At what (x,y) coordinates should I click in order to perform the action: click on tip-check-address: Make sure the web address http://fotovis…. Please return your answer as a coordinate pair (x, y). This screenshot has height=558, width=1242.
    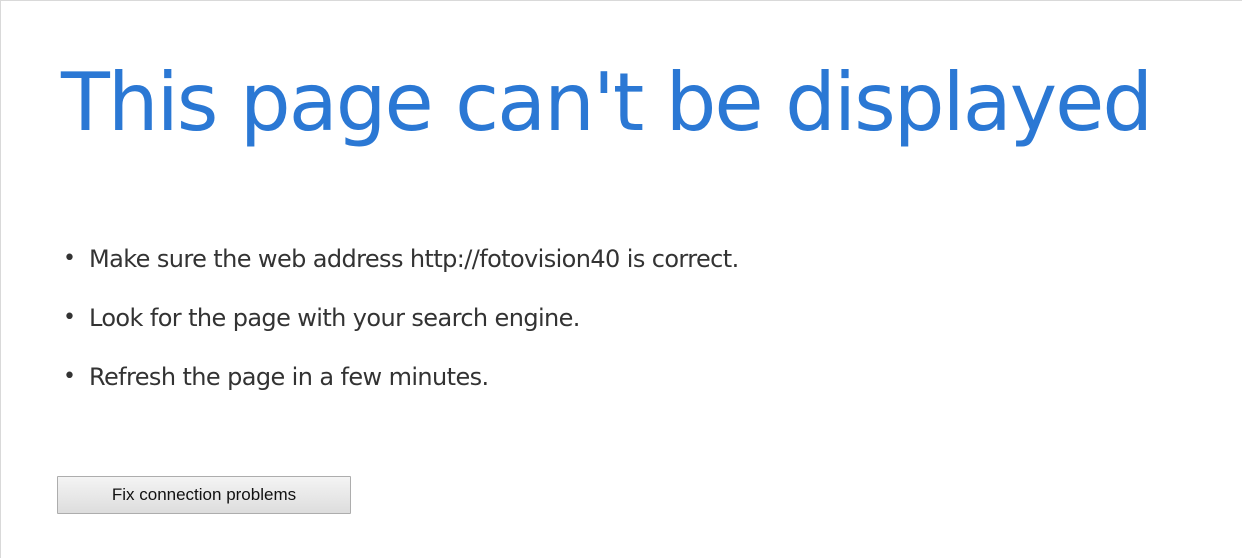
    Looking at the image, I should click on (414, 259).